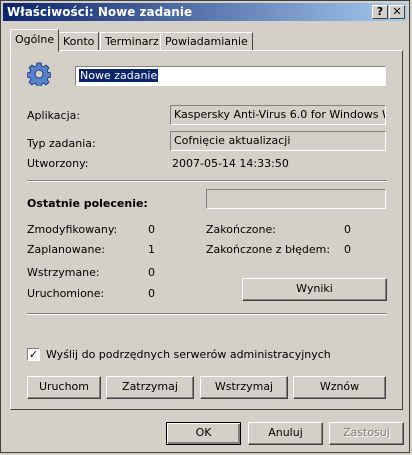  Describe the element at coordinates (54, 115) in the screenshot. I see `application-label: Aplikacja:` at that location.